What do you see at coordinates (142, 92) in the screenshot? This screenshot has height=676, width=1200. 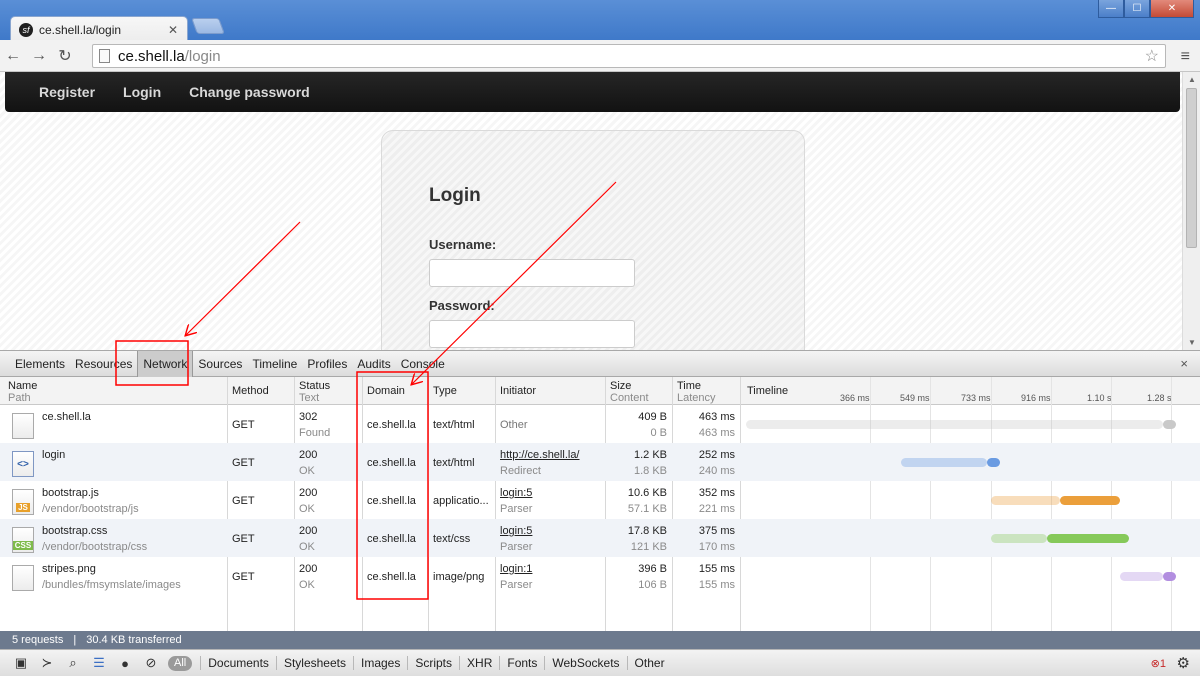 I see `nav-login: Login` at bounding box center [142, 92].